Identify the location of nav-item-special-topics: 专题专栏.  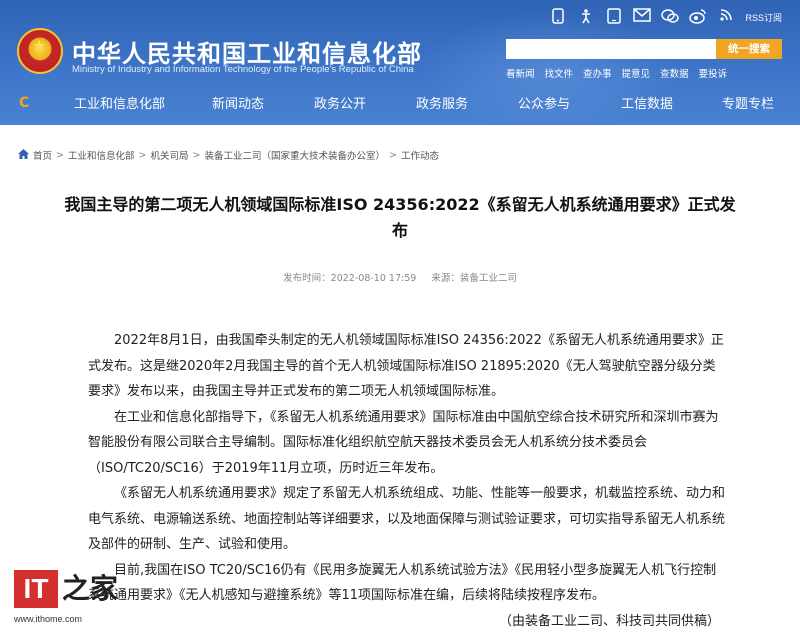
(748, 102).